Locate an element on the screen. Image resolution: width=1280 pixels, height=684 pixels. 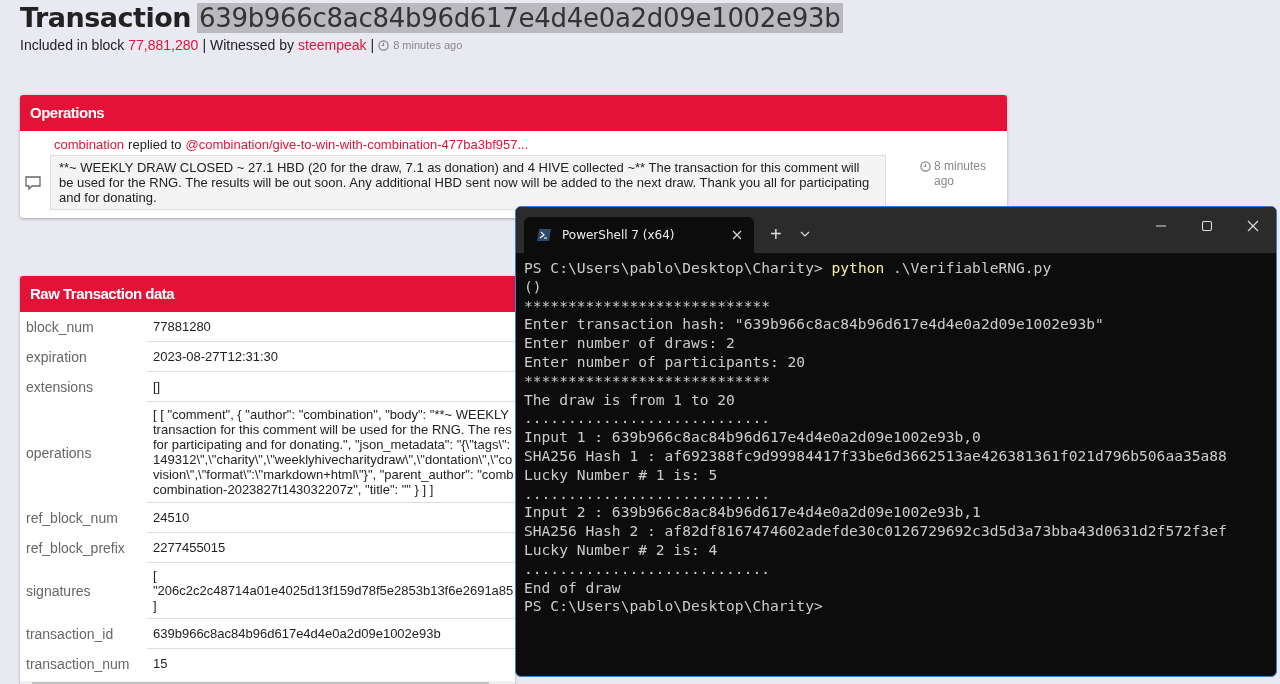
field-value: [ [ "comment", { "author": "combination", "body": "**~ WEEKLY is located at coordinates (331, 414).